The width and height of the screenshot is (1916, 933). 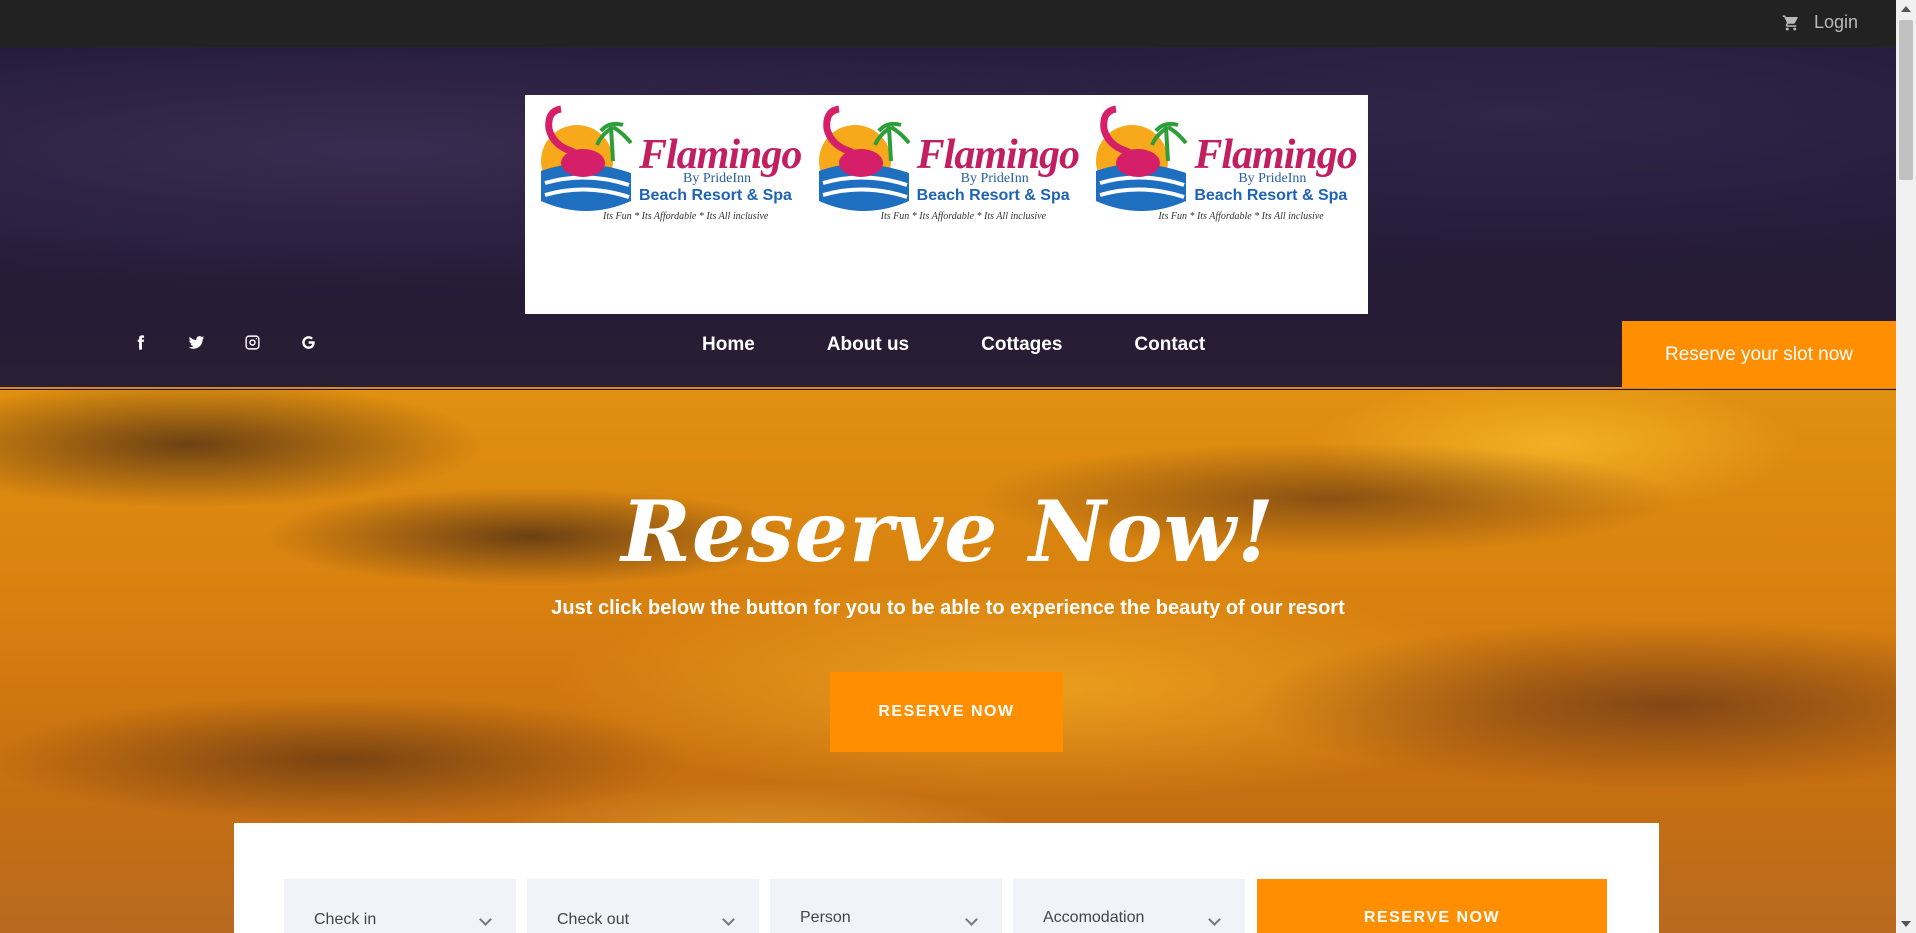 I want to click on check-out-select: Check out, so click(x=643, y=906).